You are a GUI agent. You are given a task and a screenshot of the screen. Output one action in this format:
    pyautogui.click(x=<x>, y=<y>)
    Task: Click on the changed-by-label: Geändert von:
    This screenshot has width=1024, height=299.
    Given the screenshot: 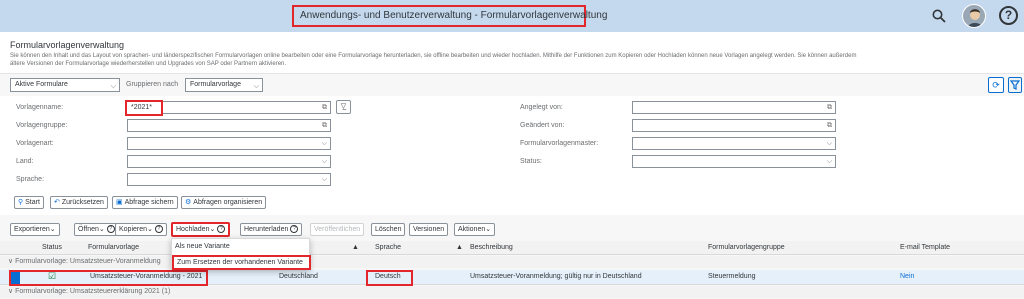 What is the action you would take?
    pyautogui.click(x=542, y=125)
    